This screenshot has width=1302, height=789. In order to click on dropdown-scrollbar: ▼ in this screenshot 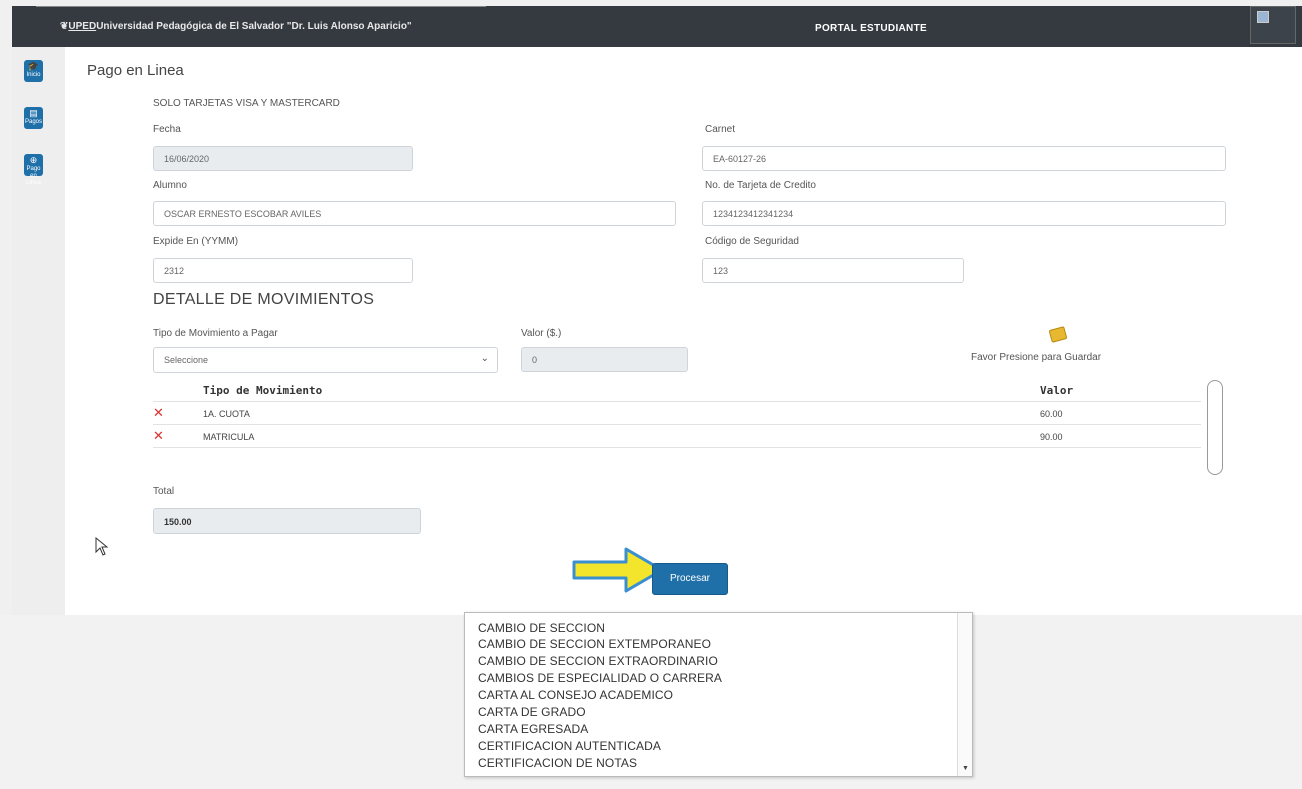, I will do `click(964, 694)`.